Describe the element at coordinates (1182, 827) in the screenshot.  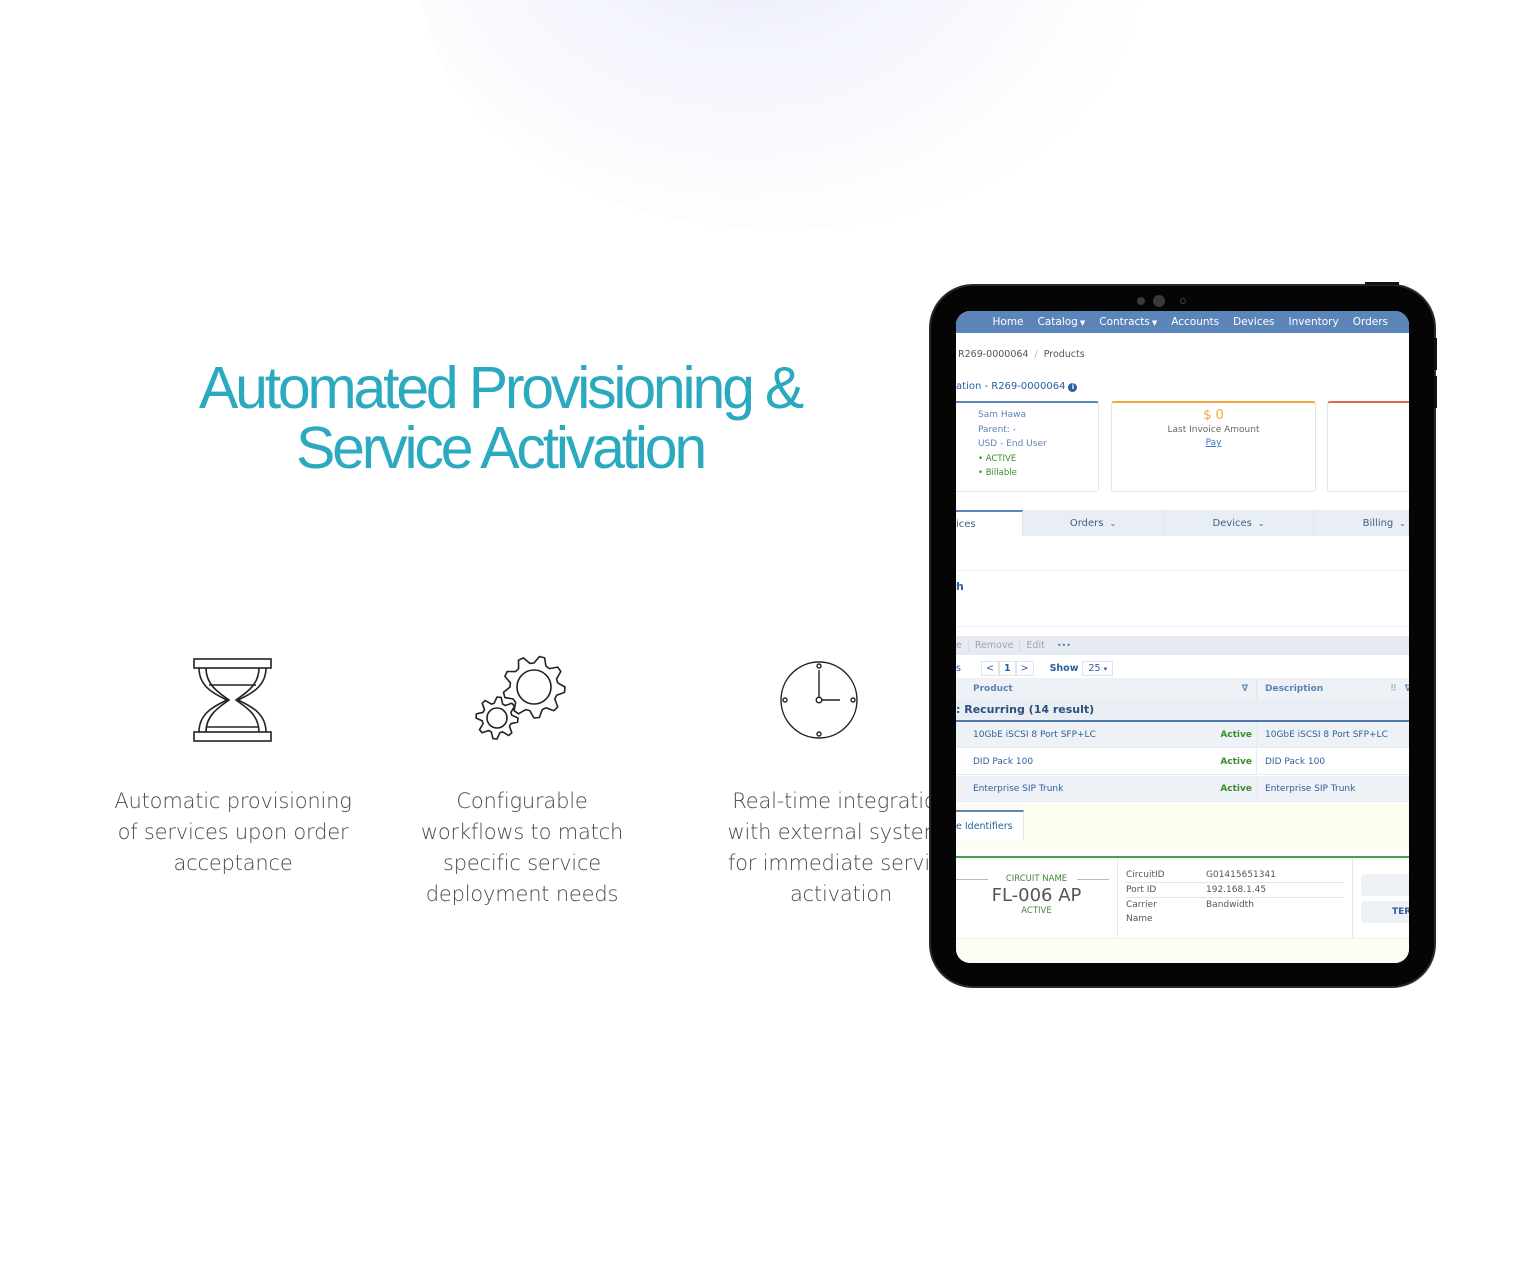
I see `identifiers-section: e Identifiers` at that location.